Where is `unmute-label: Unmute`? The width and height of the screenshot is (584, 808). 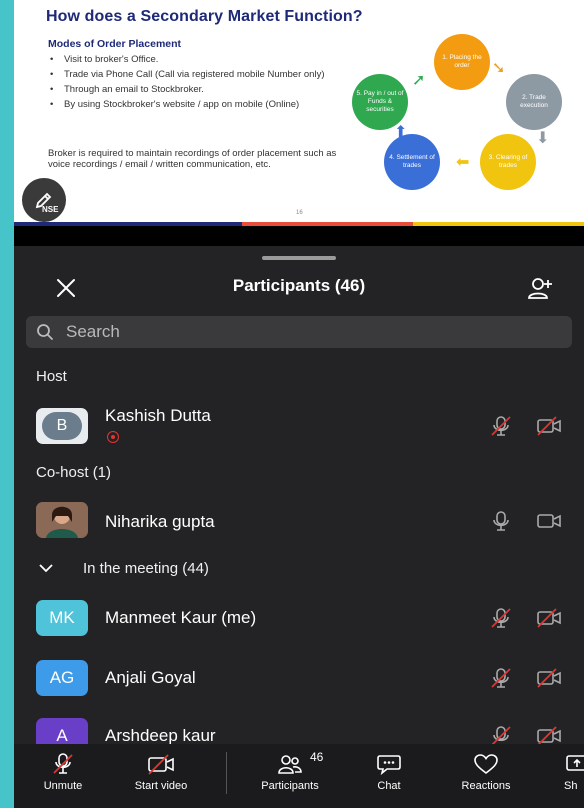
unmute-label: Unmute is located at coordinates (63, 786).